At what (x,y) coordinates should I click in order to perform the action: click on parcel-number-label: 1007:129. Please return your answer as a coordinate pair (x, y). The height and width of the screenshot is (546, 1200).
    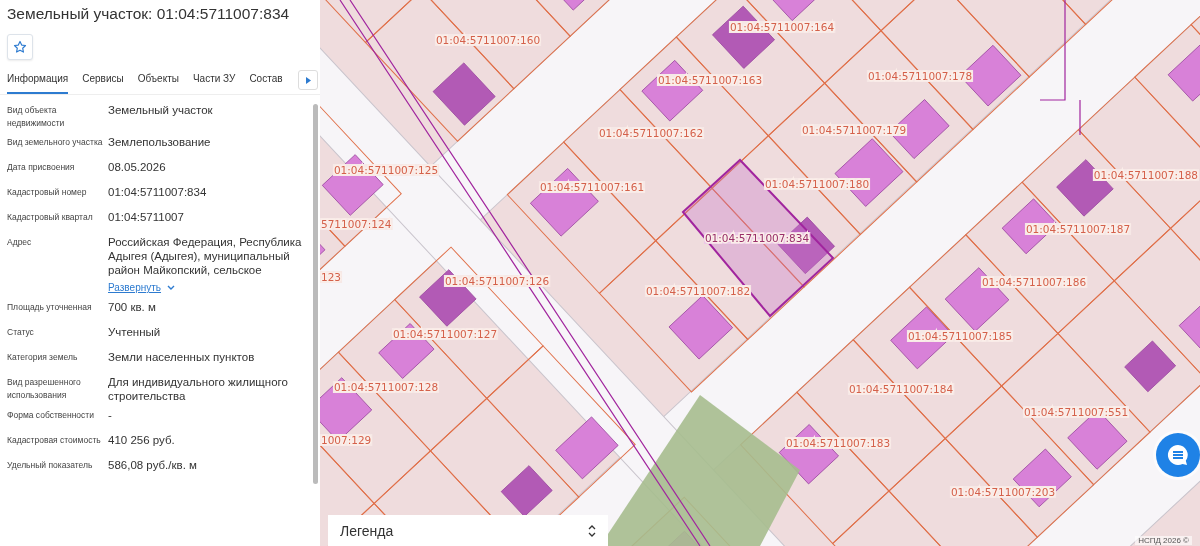
    Looking at the image, I should click on (346, 440).